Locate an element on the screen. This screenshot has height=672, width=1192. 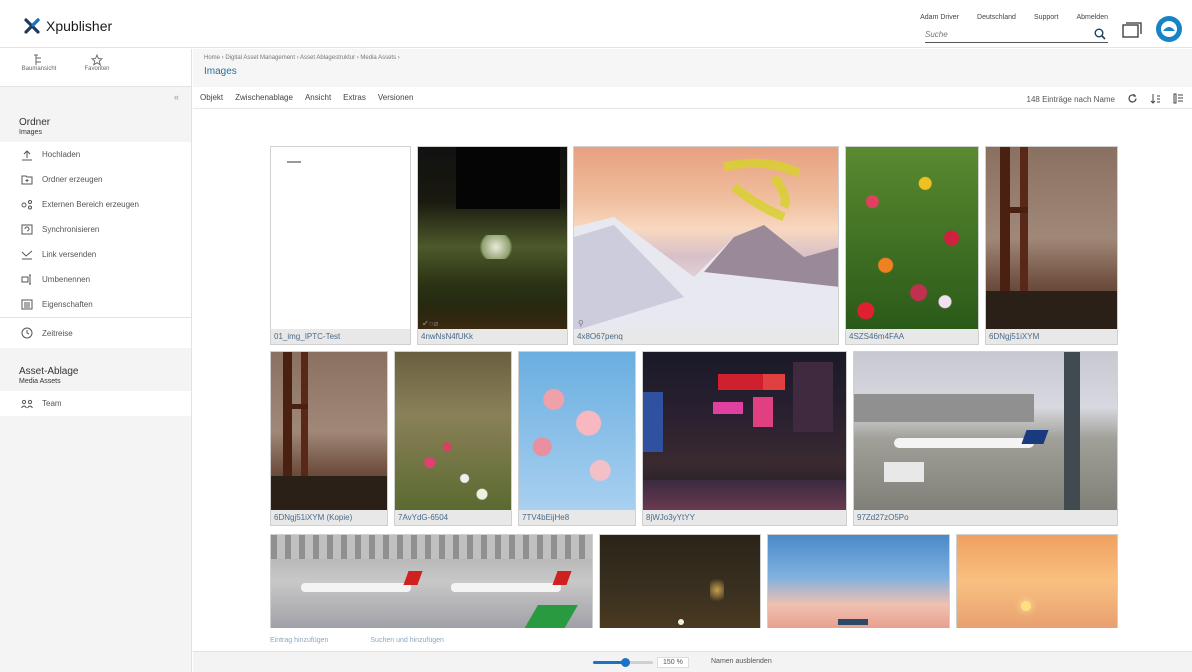
asset-caption: 4nwNsN4fUKk is located at coordinates (492, 336).